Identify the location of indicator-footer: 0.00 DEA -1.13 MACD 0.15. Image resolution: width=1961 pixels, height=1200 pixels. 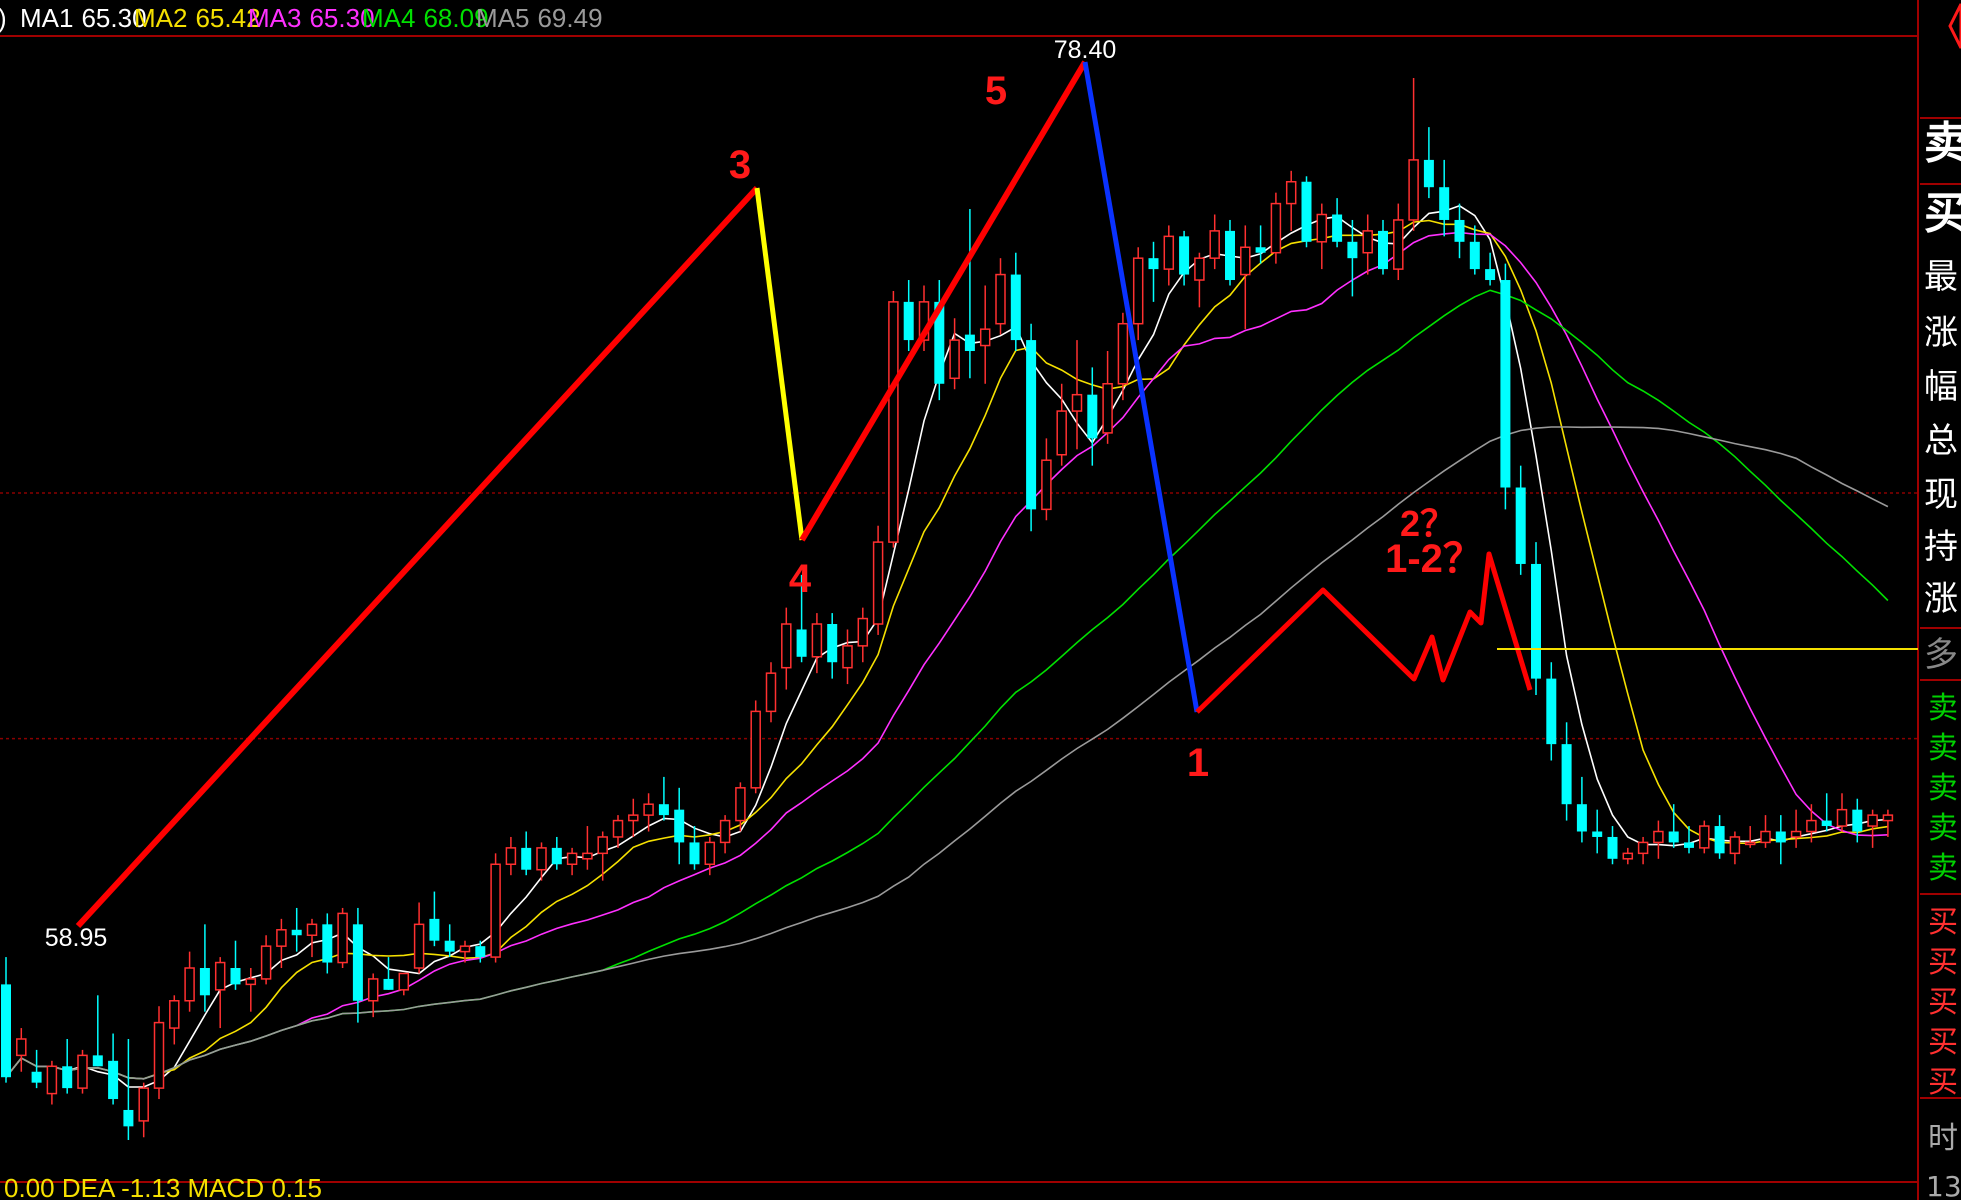
(163, 1186).